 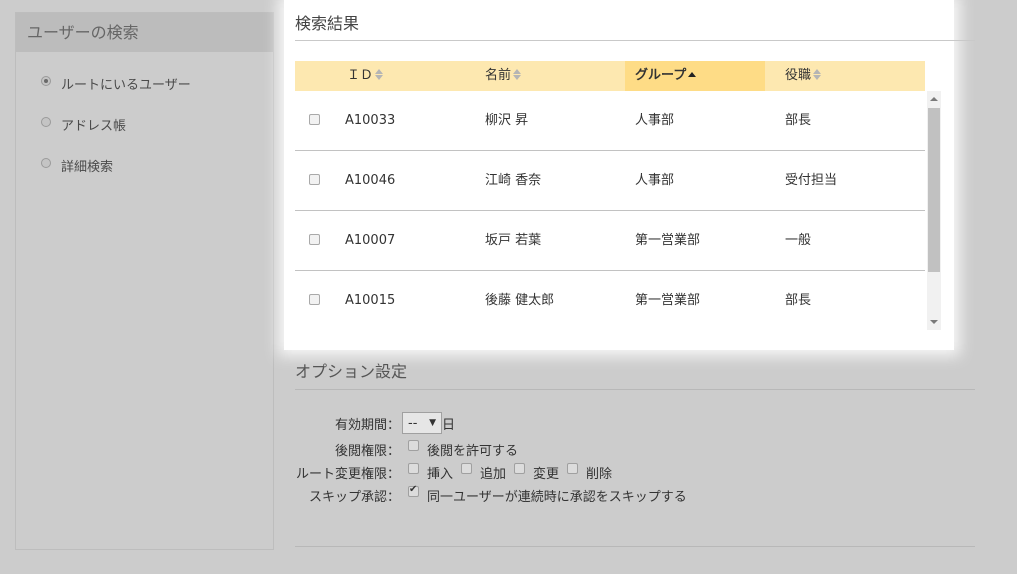 What do you see at coordinates (144, 32) in the screenshot?
I see `user-search-title: ユーザーの検索` at bounding box center [144, 32].